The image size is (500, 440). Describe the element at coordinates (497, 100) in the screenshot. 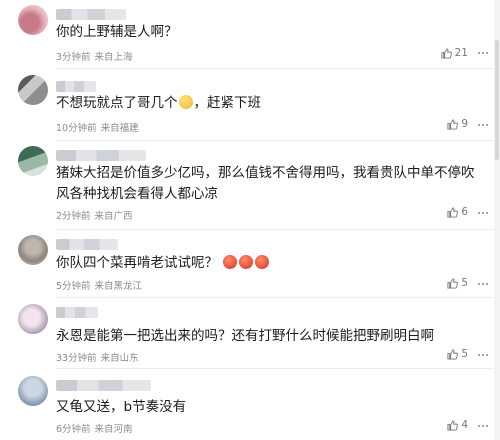

I see `scrollbar-thumb` at that location.